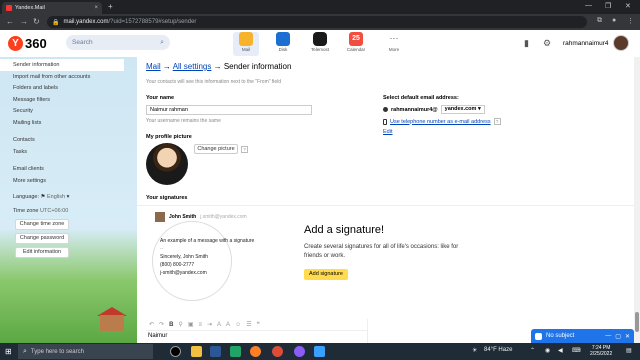  Describe the element at coordinates (628, 6) in the screenshot. I see `window-close-icon: ✕` at that location.